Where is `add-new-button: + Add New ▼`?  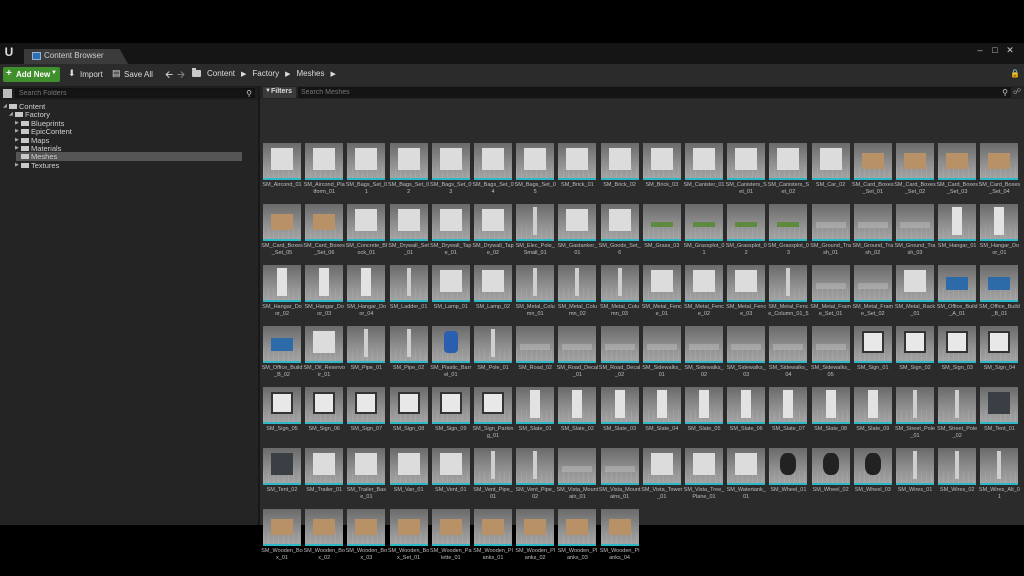 add-new-button: + Add New ▼ is located at coordinates (31, 74).